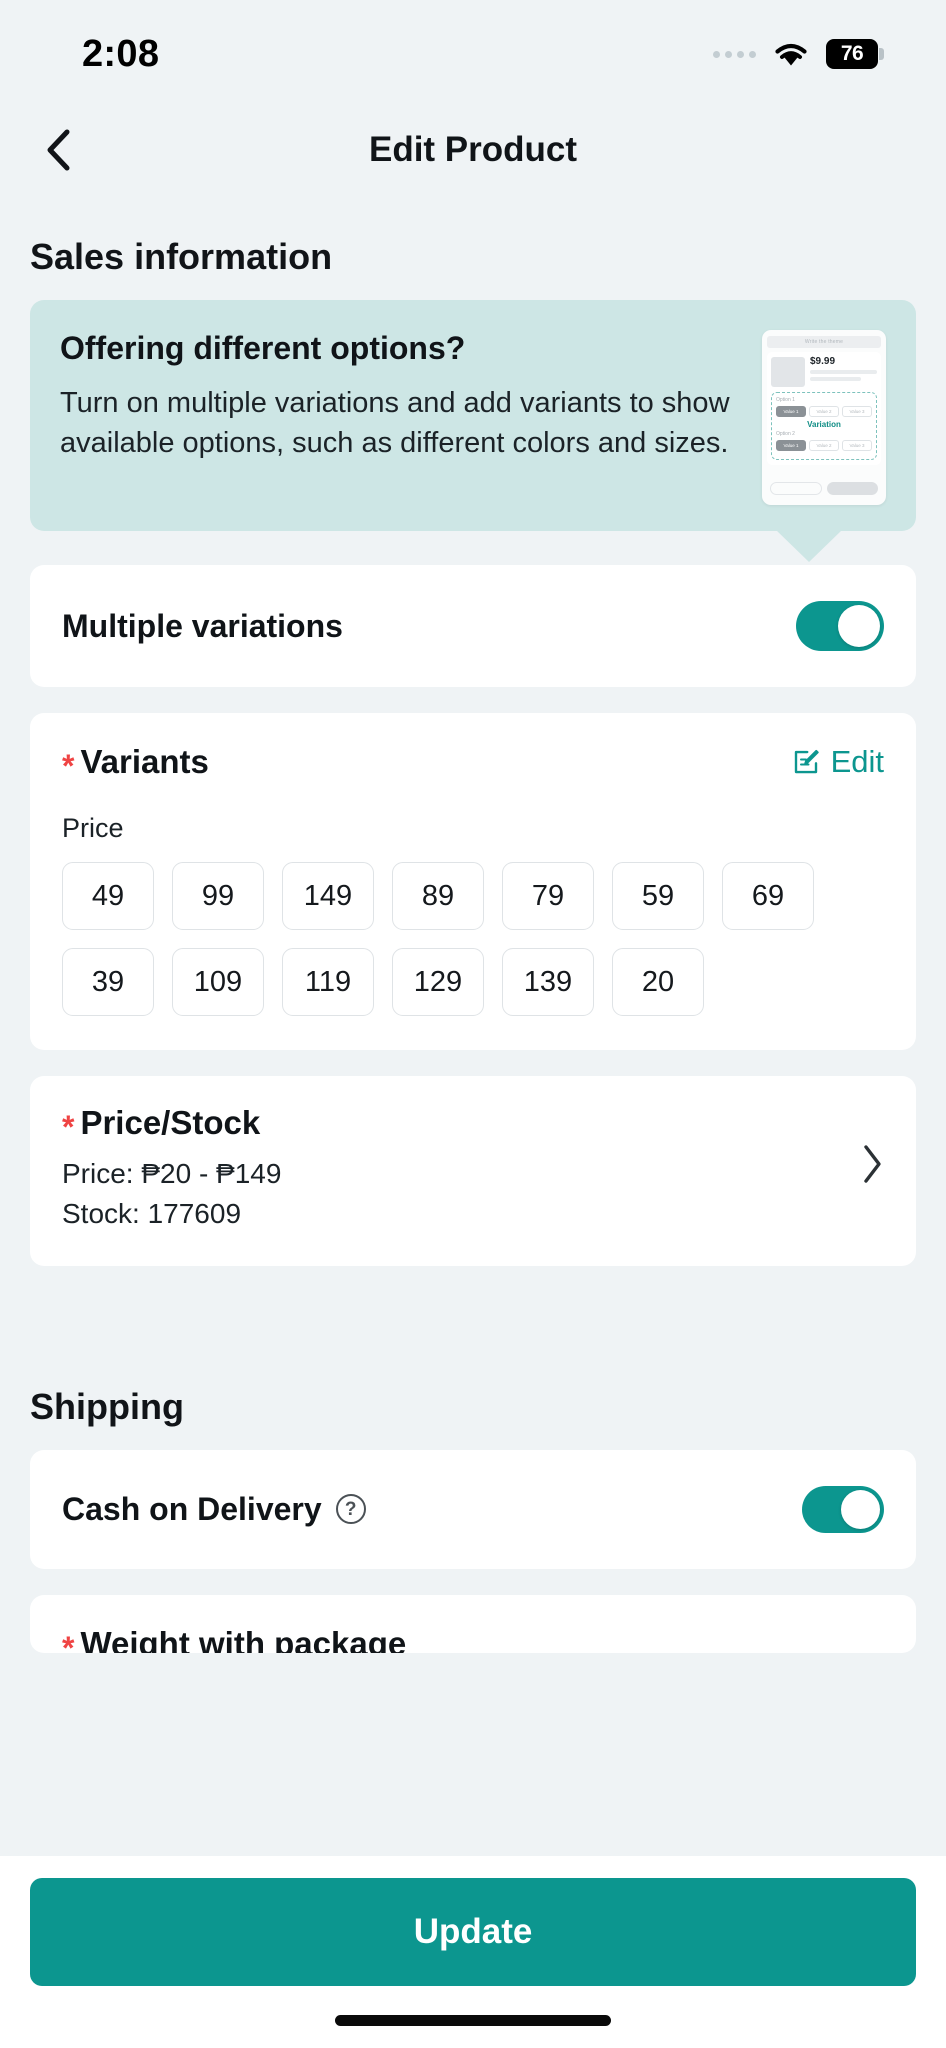 The image size is (946, 2048). Describe the element at coordinates (806, 761) in the screenshot. I see `edit-square-icon` at that location.